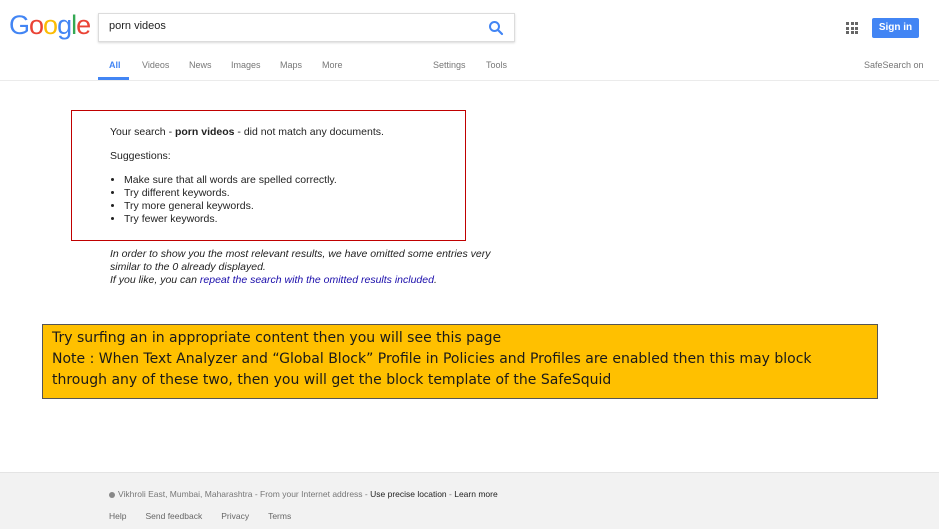 This screenshot has width=939, height=529. Describe the element at coordinates (235, 516) in the screenshot. I see `footer-link-privacy: Privacy` at that location.